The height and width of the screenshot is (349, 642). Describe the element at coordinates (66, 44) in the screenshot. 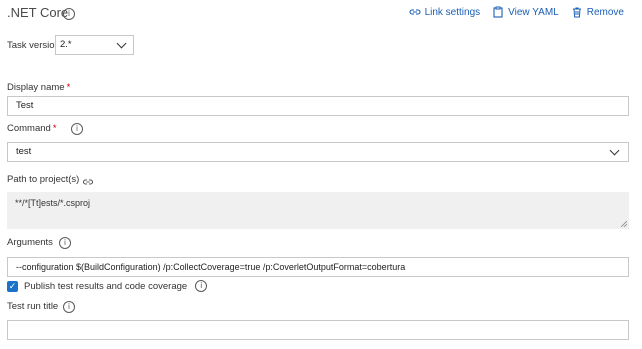

I see `task-version-value: 2.*` at that location.